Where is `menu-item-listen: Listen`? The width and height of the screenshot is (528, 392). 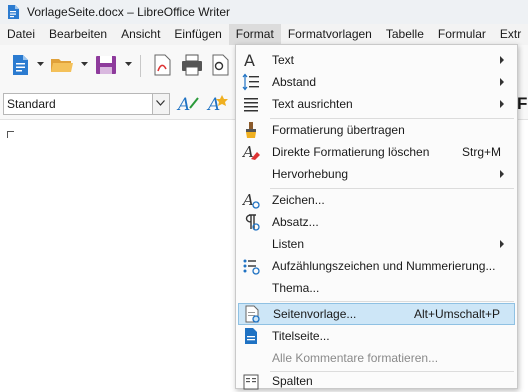 menu-item-listen: Listen is located at coordinates (376, 244).